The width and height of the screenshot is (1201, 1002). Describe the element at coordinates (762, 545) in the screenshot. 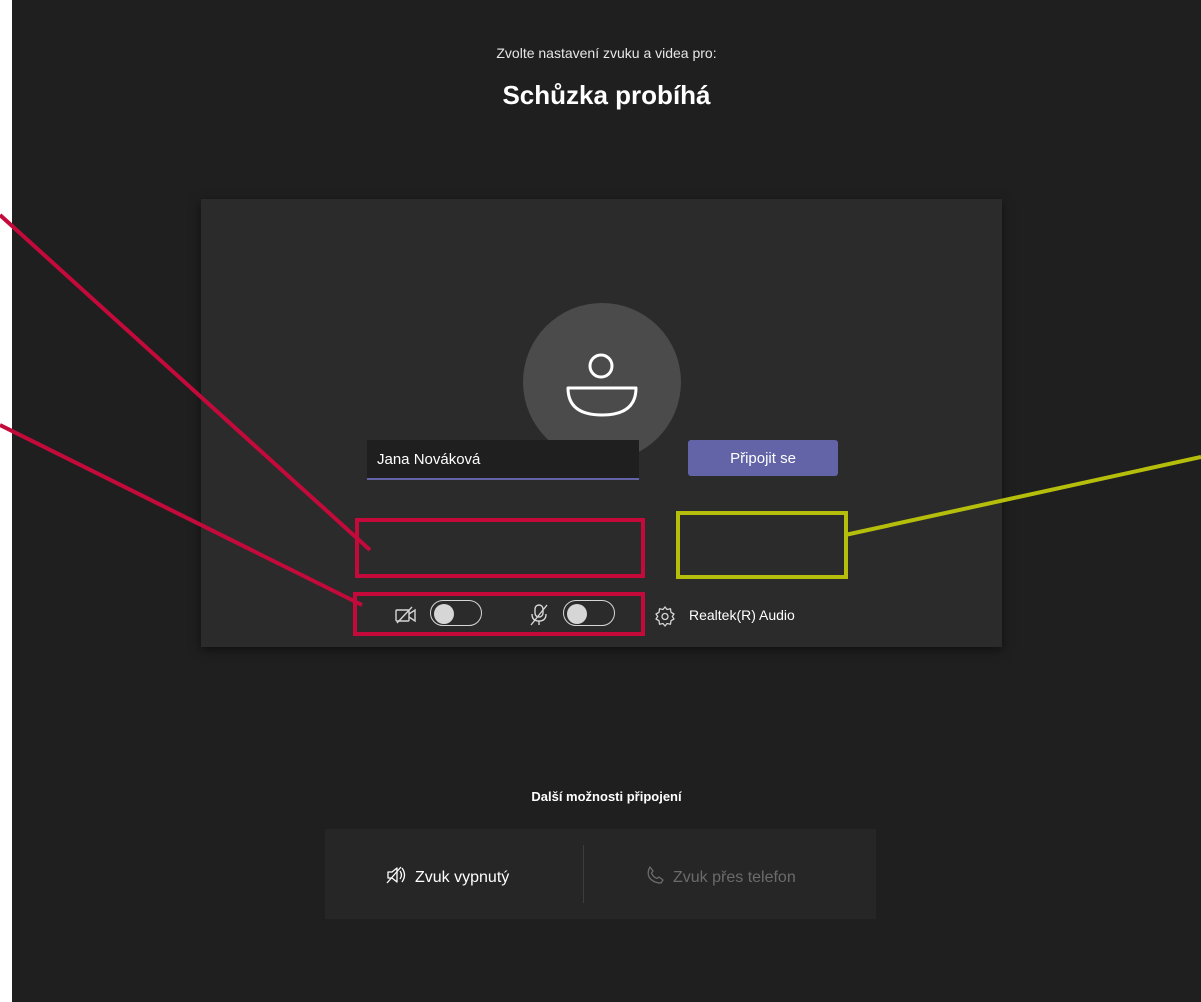

I see `annotation-box-join` at that location.